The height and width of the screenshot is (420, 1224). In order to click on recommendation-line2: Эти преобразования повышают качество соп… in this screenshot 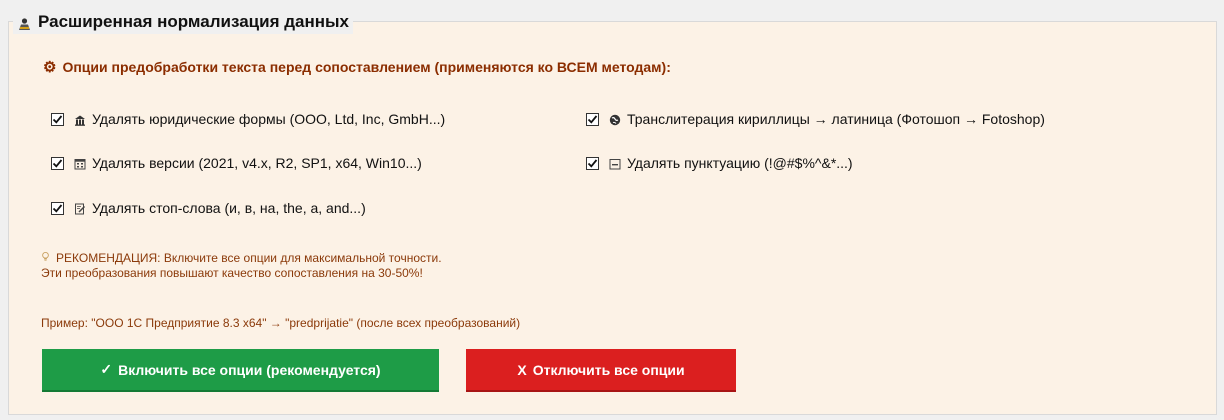, I will do `click(232, 273)`.